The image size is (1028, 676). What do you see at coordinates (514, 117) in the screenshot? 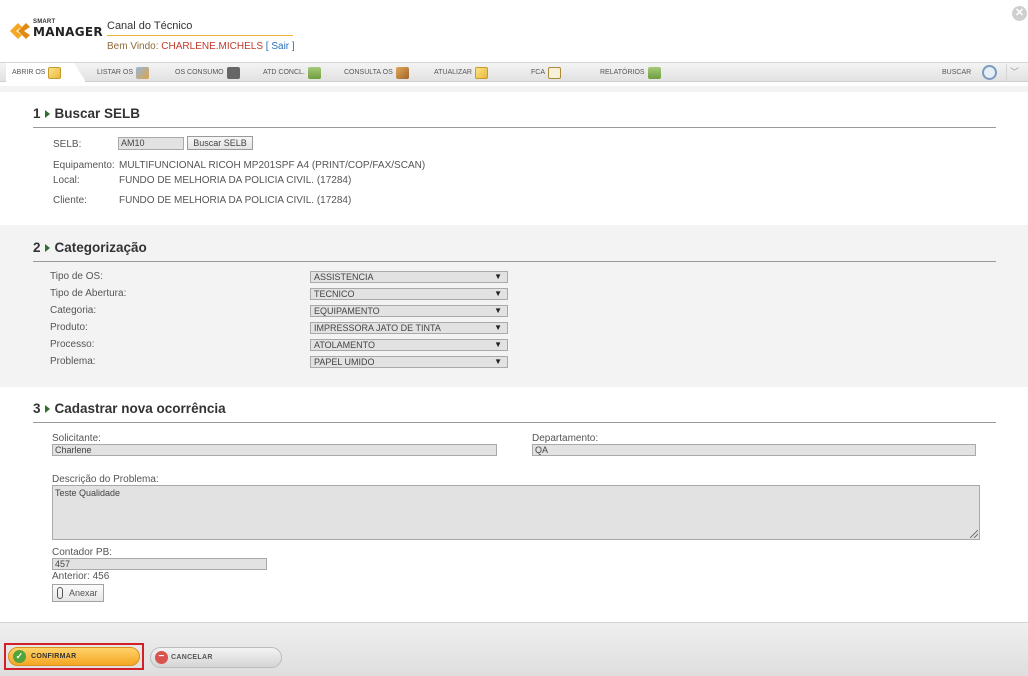
I see `section-title: 1 Buscar SELB` at bounding box center [514, 117].